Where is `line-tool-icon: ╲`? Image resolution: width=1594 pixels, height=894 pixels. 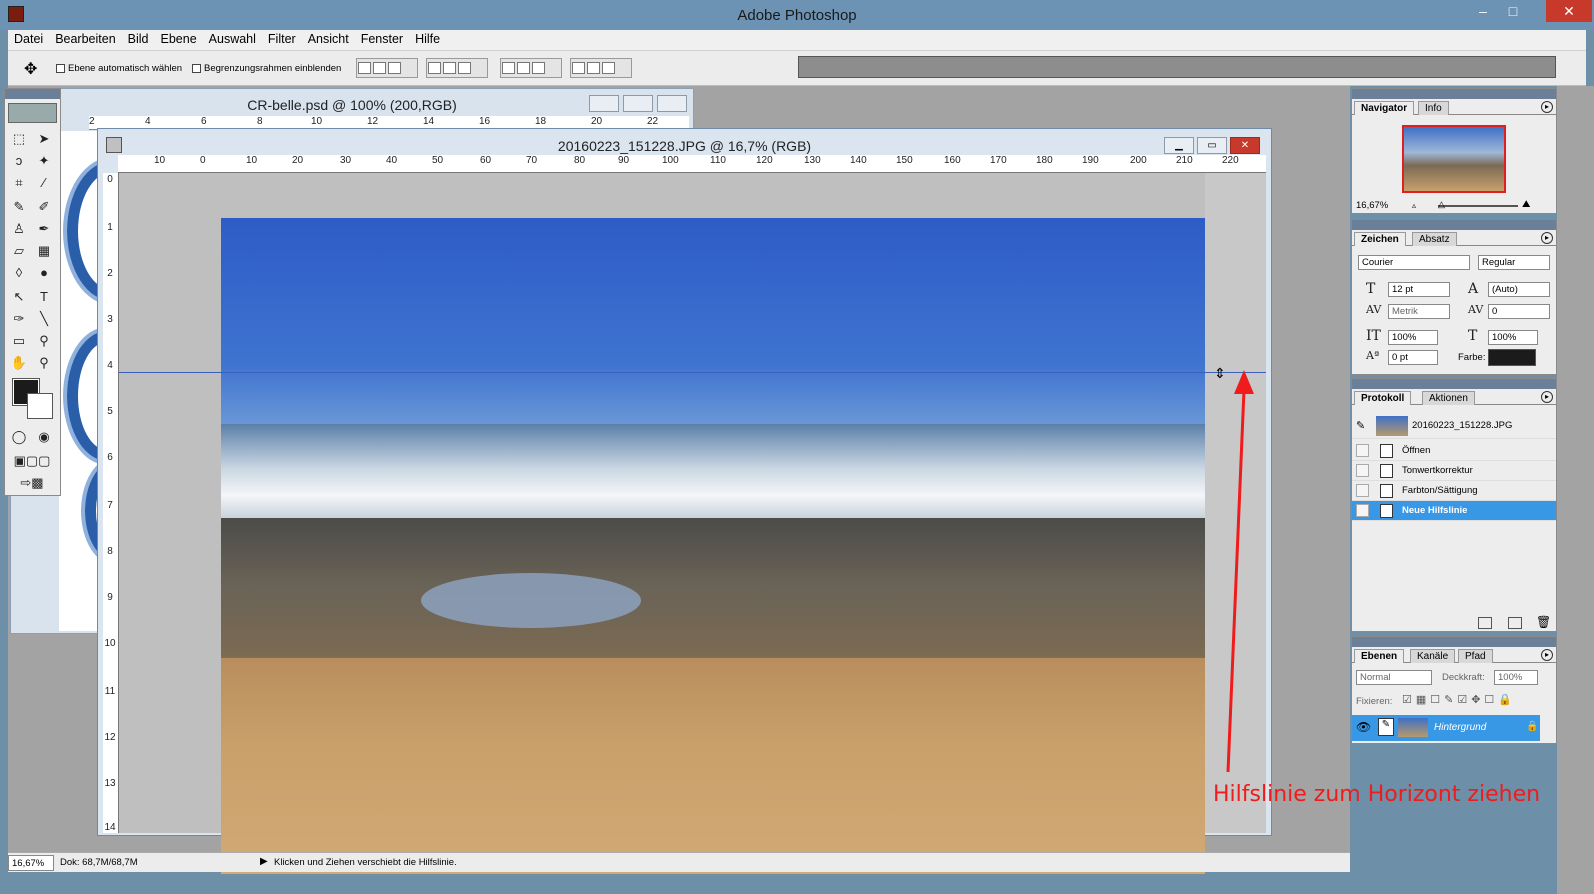 line-tool-icon: ╲ is located at coordinates (44, 318).